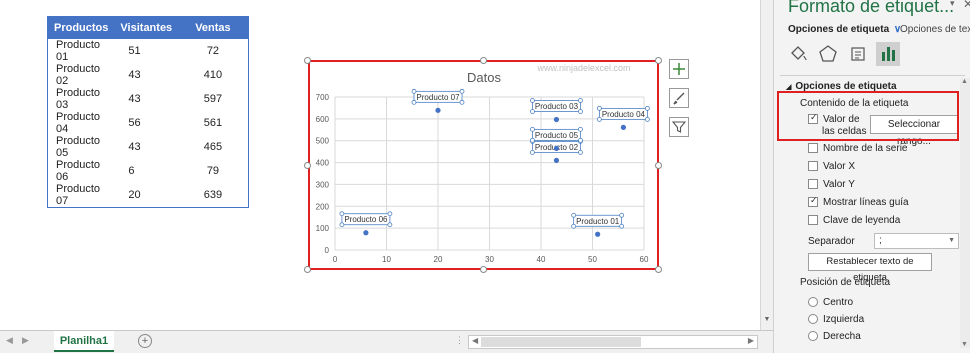 Image resolution: width=970 pixels, height=353 pixels. I want to click on cell: 597, so click(213, 99).